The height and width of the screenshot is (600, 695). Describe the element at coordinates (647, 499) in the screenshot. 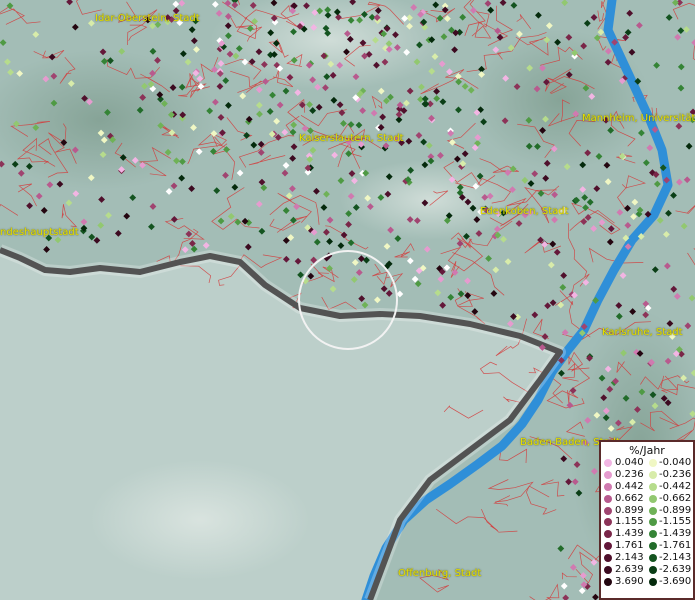

I see `legend-row: 0.662 -0.662` at that location.